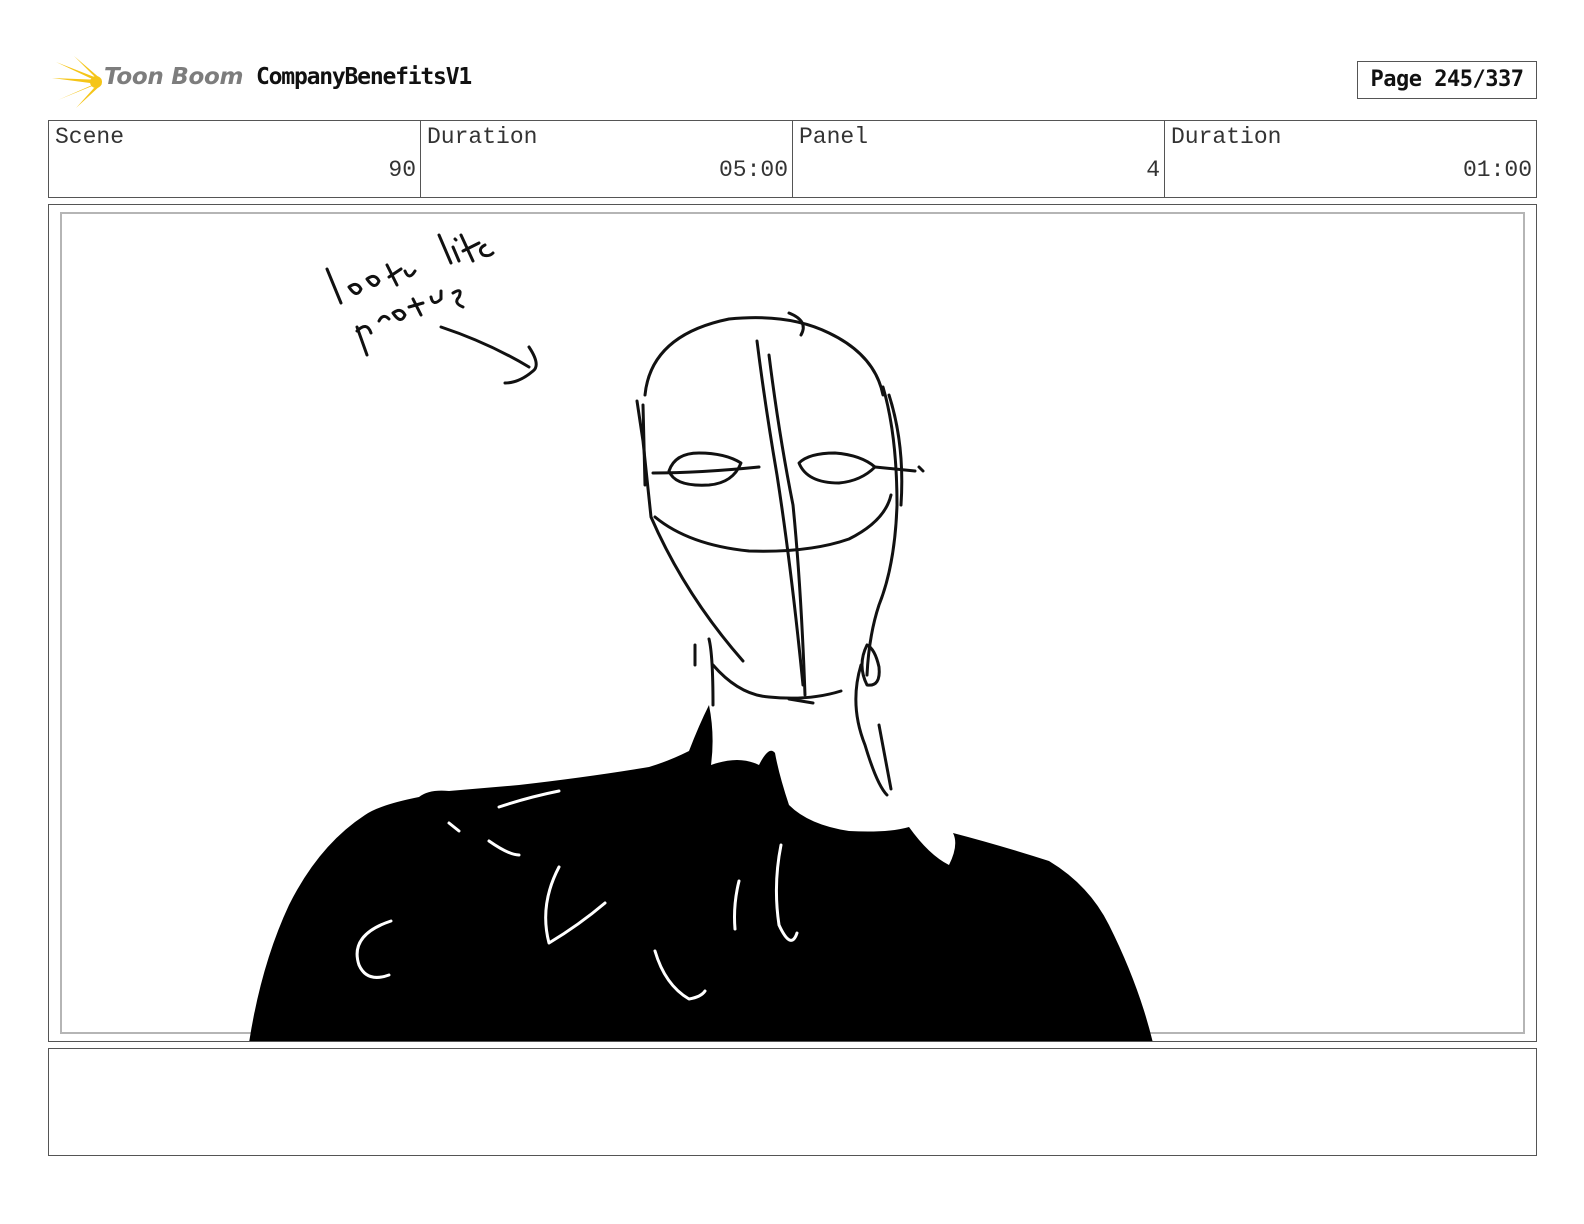 The height and width of the screenshot is (1224, 1584). I want to click on character-head, so click(780, 554).